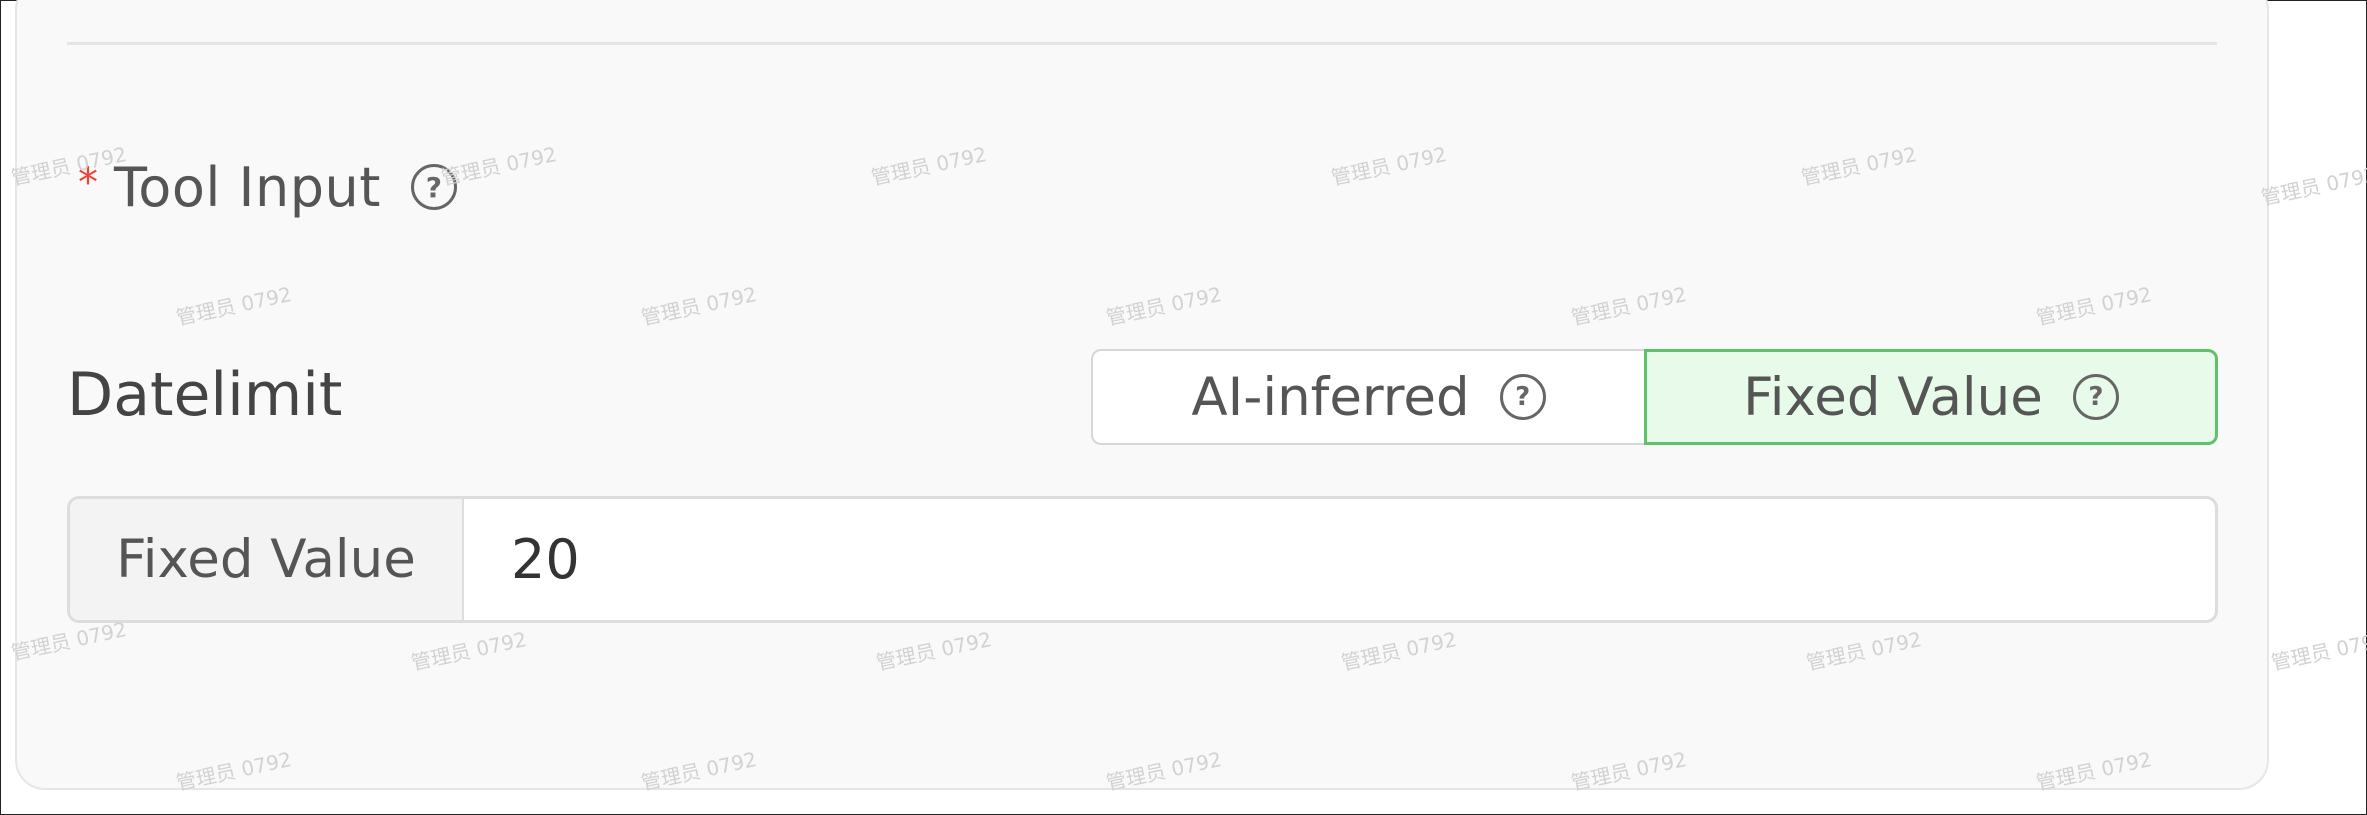 The image size is (2367, 815). Describe the element at coordinates (1893, 397) in the screenshot. I see `mode-label: Fixed Value` at that location.